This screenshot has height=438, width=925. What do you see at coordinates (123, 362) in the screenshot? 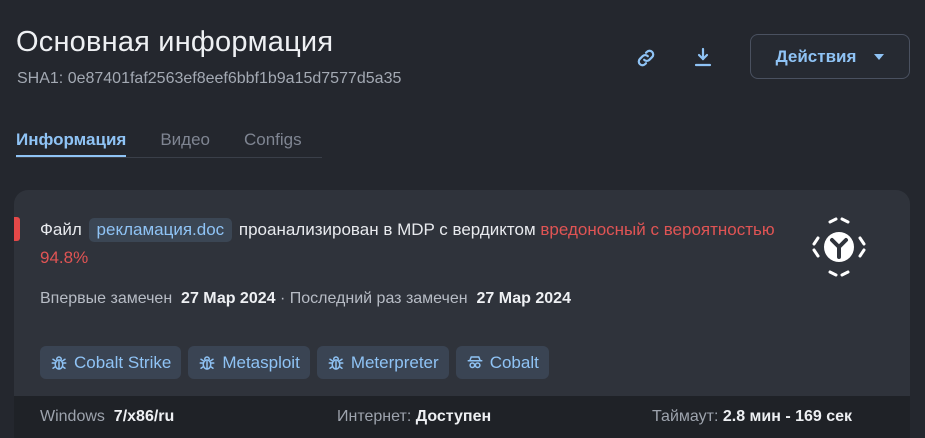
I see `tag-label: Cobalt Strike` at bounding box center [123, 362].